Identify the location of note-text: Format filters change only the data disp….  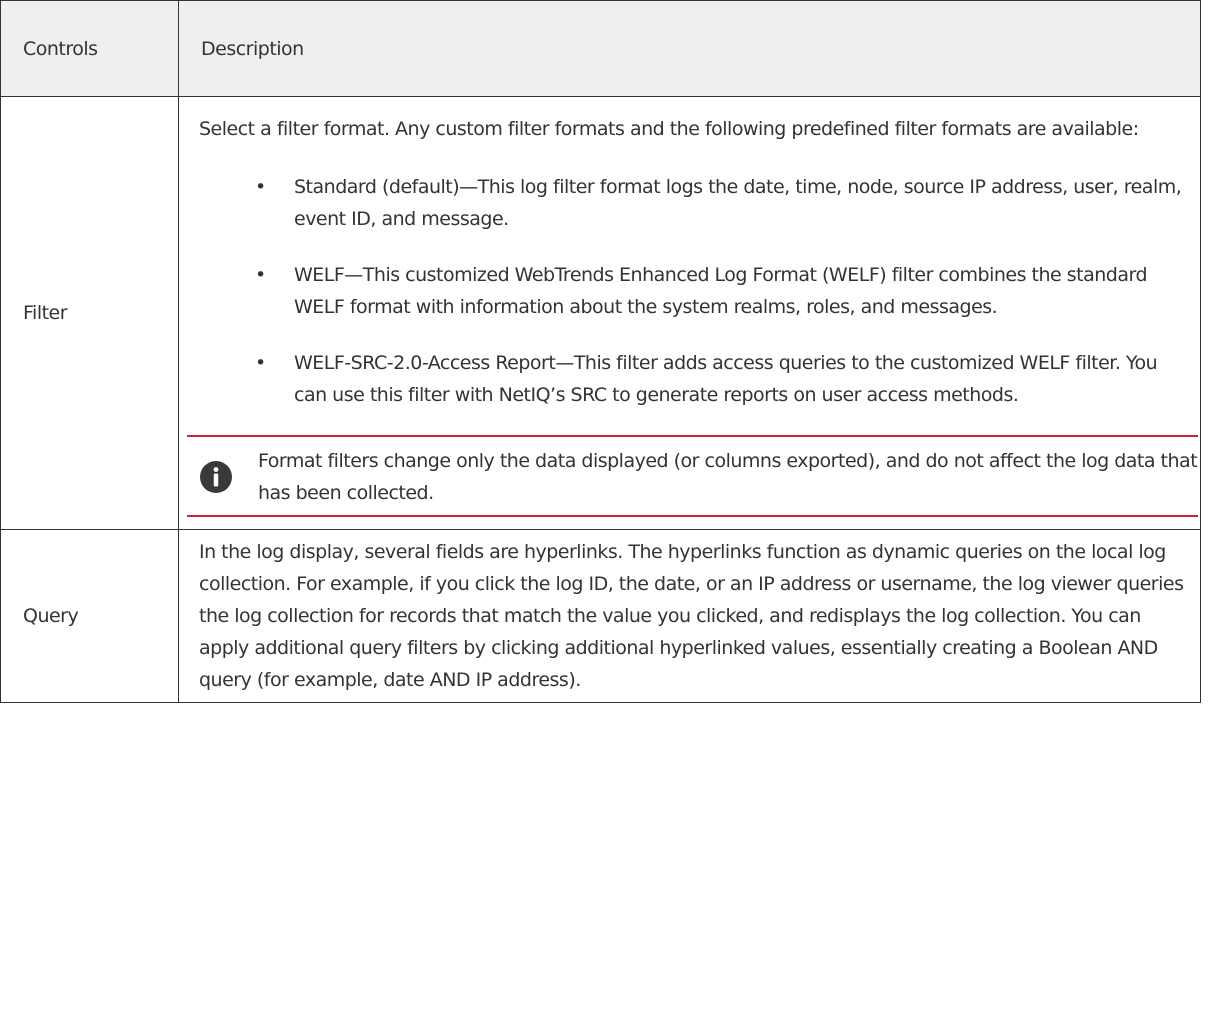
(728, 477).